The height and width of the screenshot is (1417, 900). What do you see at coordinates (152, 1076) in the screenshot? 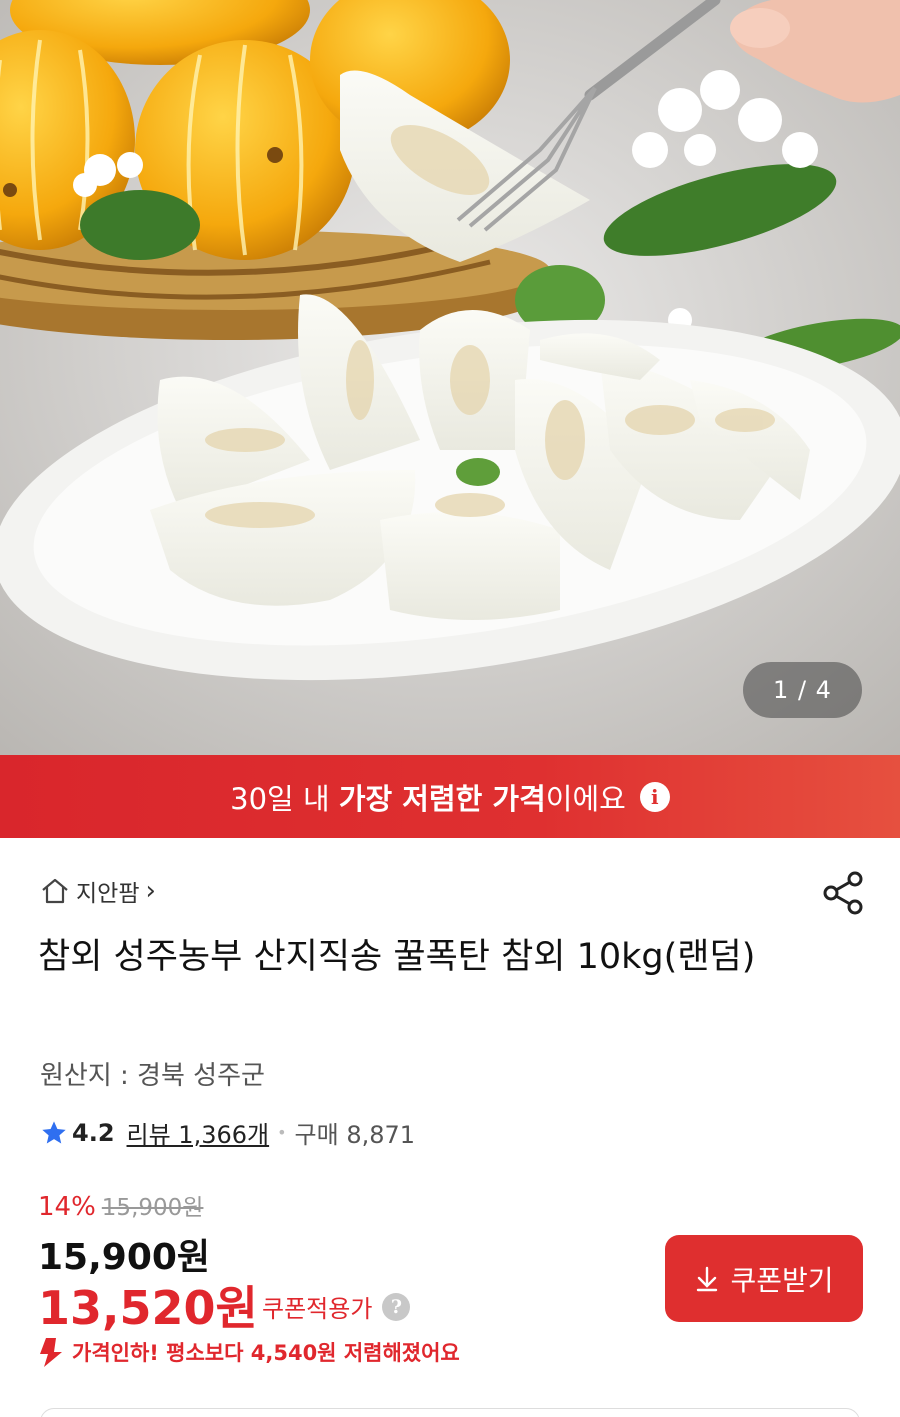
I see `product-origin: 원산지 : 경북 성주군` at bounding box center [152, 1076].